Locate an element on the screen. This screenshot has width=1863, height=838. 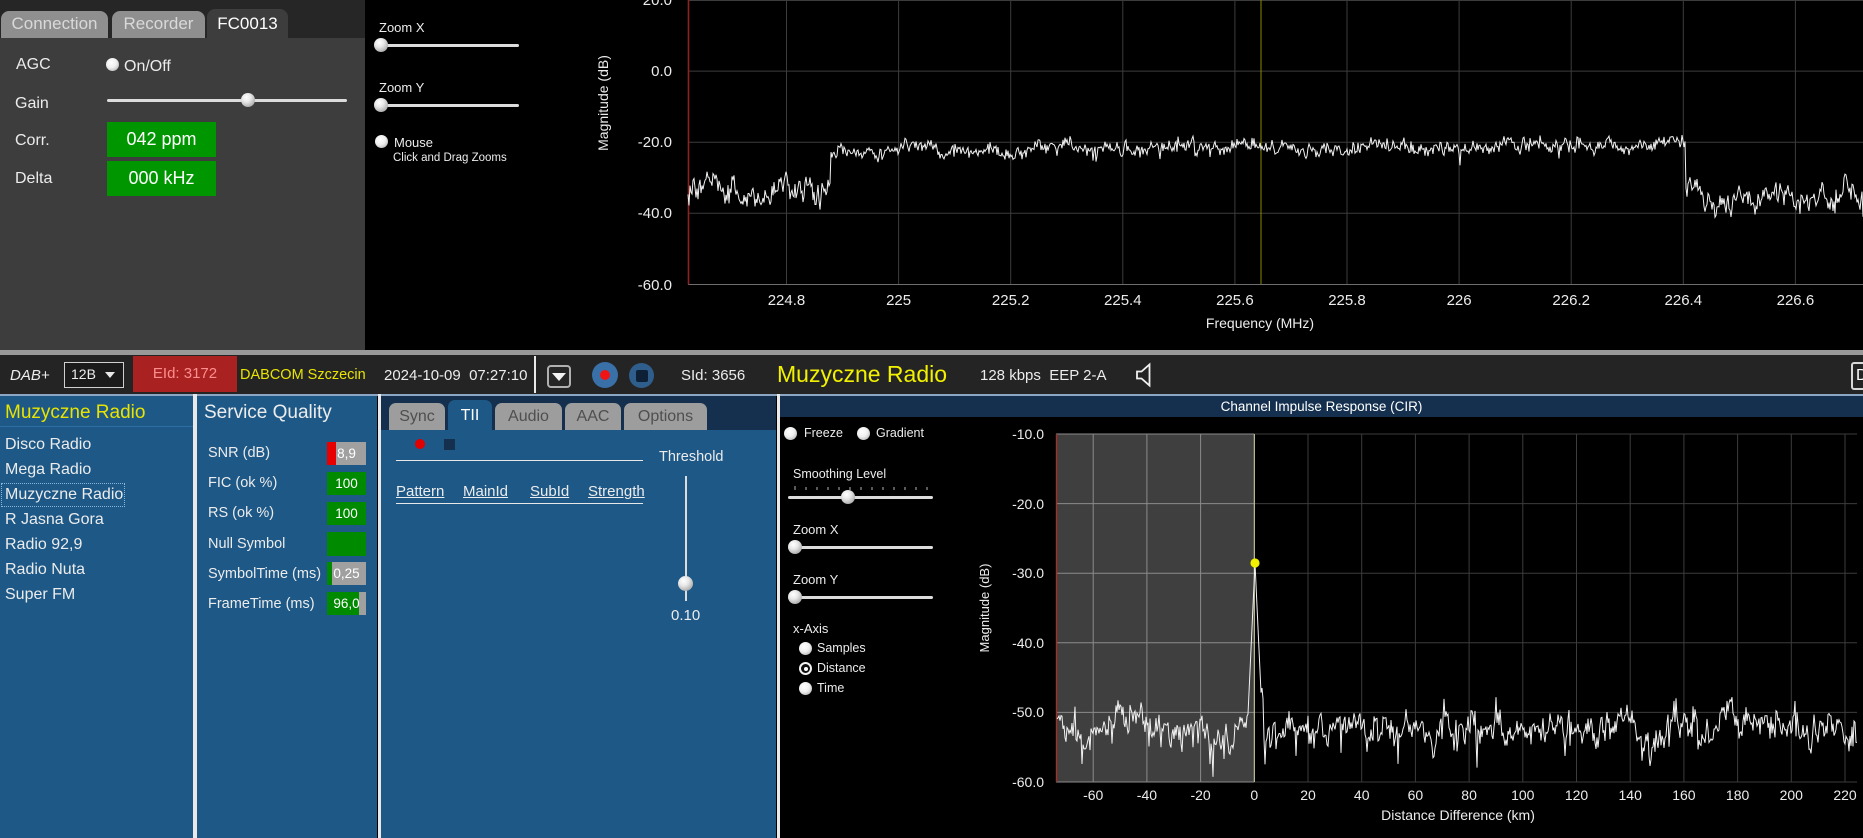
svg-text: -40 is located at coordinates (1147, 795).